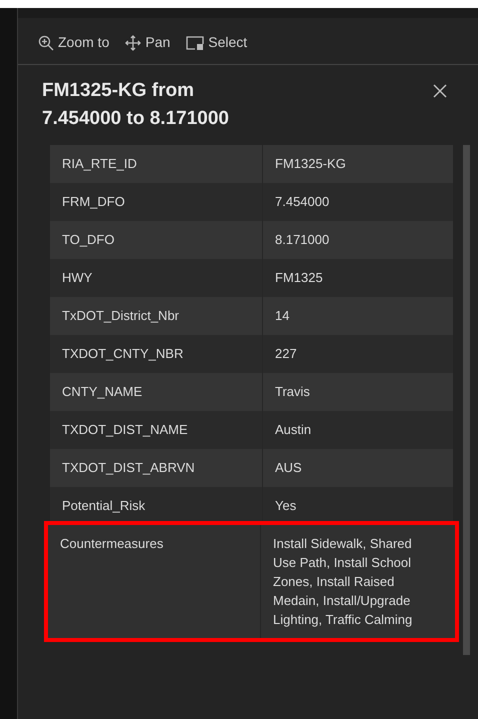 The height and width of the screenshot is (719, 478). I want to click on toolbar-button: Zoom to, so click(74, 42).